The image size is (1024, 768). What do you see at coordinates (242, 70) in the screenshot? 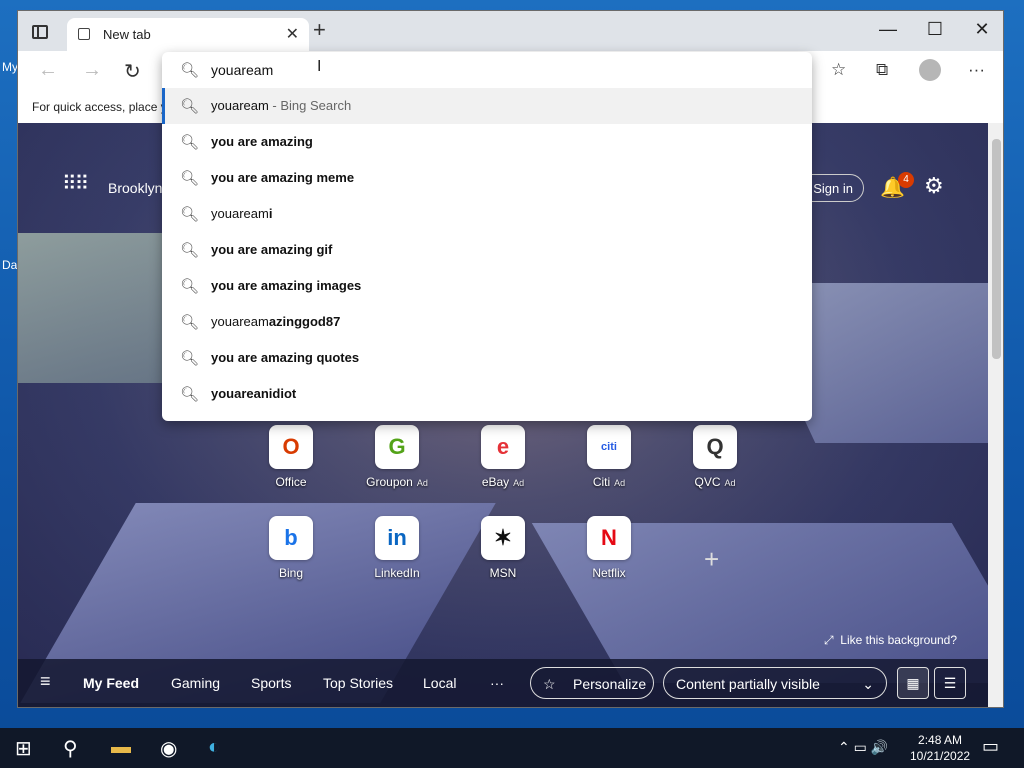
I see `address-input: youaream` at bounding box center [242, 70].